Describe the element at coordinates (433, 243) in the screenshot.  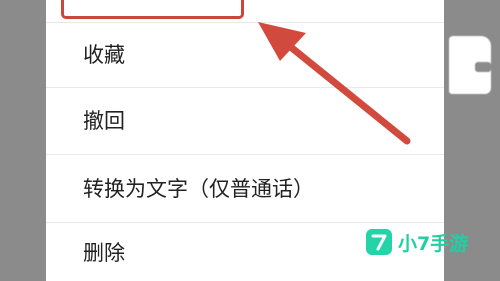
I see `watermark-text: 小7手游` at that location.